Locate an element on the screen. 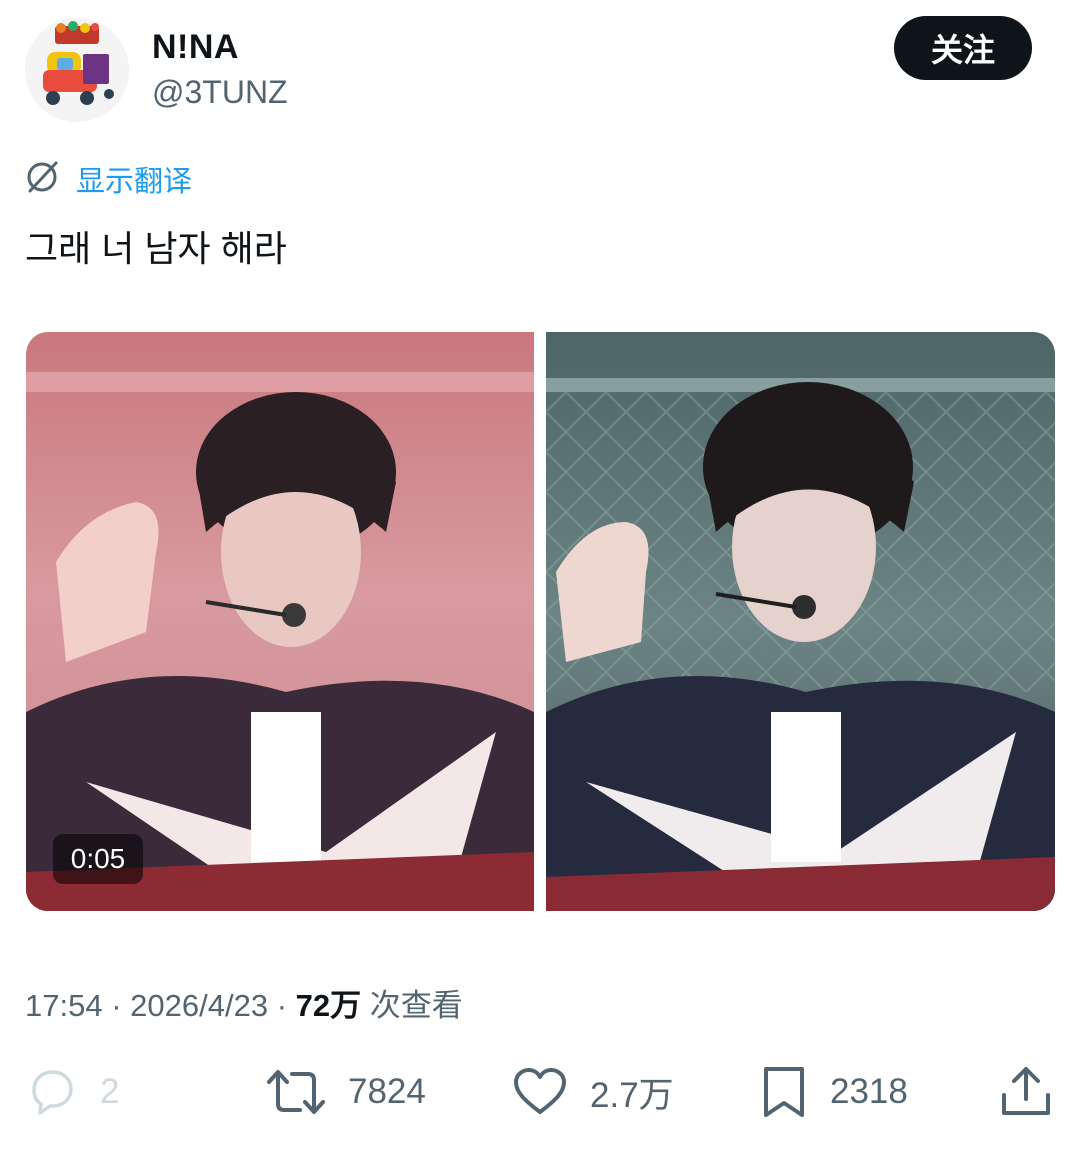  tweet-text: 그래 너 남자 해라 is located at coordinates (156, 248).